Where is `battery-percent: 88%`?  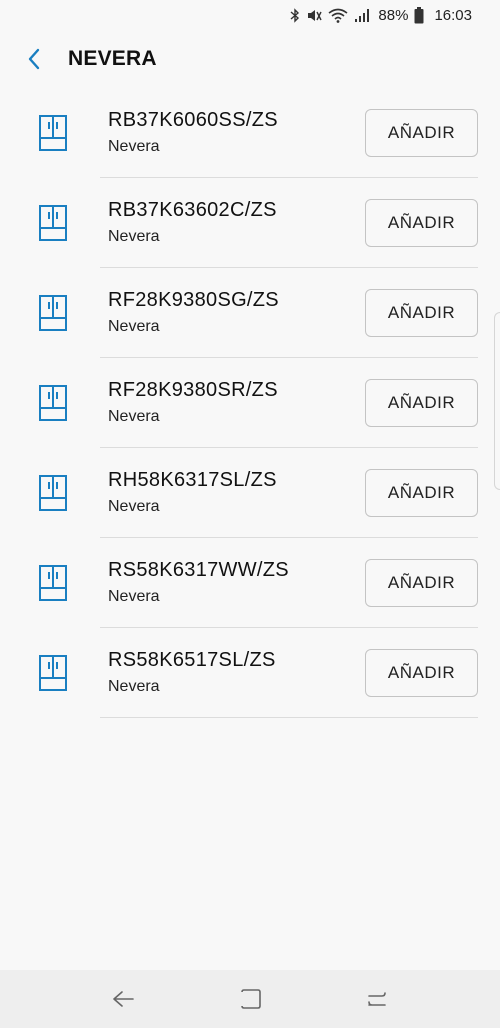 battery-percent: 88% is located at coordinates (393, 15).